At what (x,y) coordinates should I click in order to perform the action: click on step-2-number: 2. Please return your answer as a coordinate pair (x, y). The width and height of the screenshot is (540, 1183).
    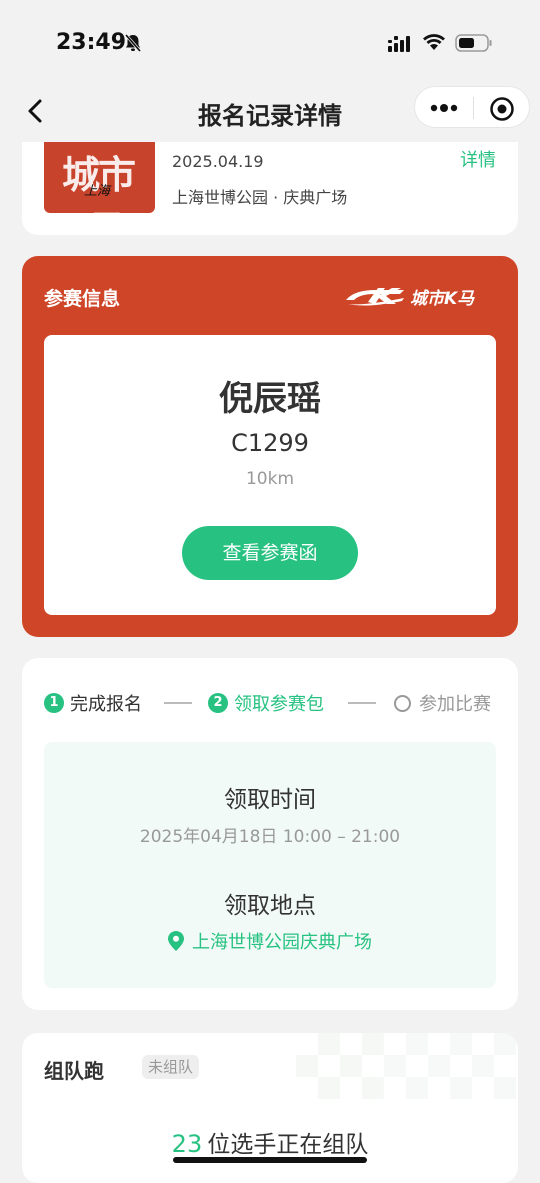
    Looking at the image, I should click on (218, 703).